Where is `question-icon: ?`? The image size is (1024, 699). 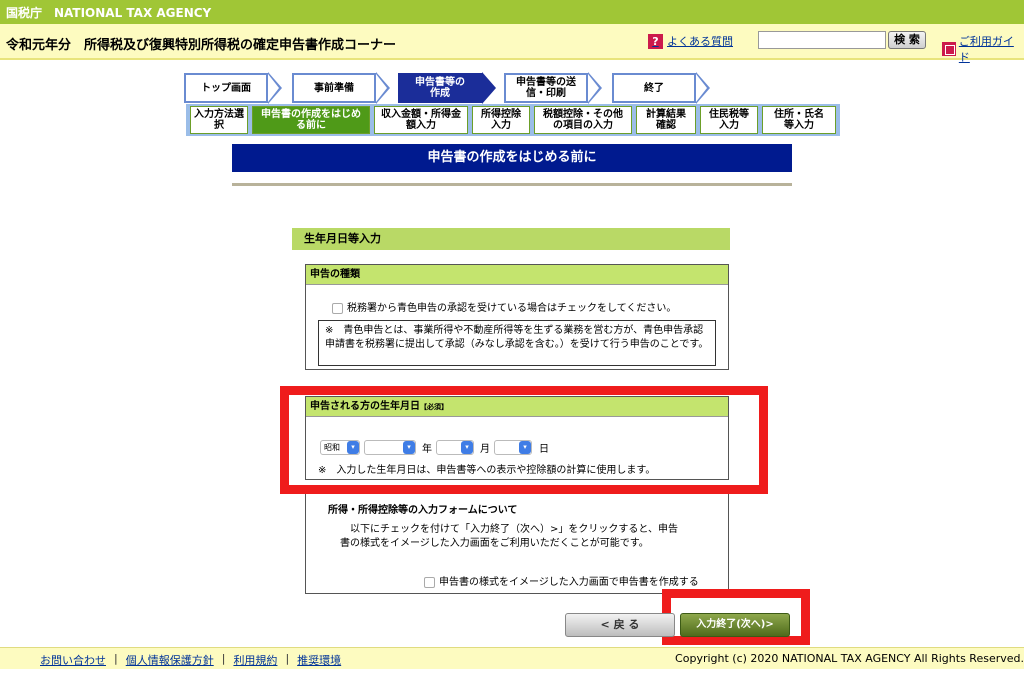
question-icon: ? is located at coordinates (655, 41).